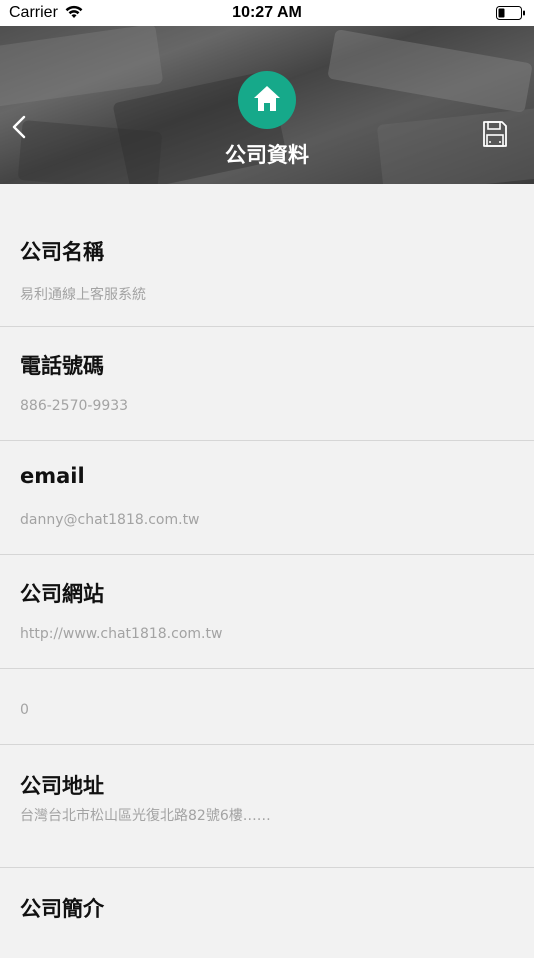 The image size is (534, 958). Describe the element at coordinates (267, 498) in the screenshot. I see `field-email: email danny@chat1818.com.tw` at that location.